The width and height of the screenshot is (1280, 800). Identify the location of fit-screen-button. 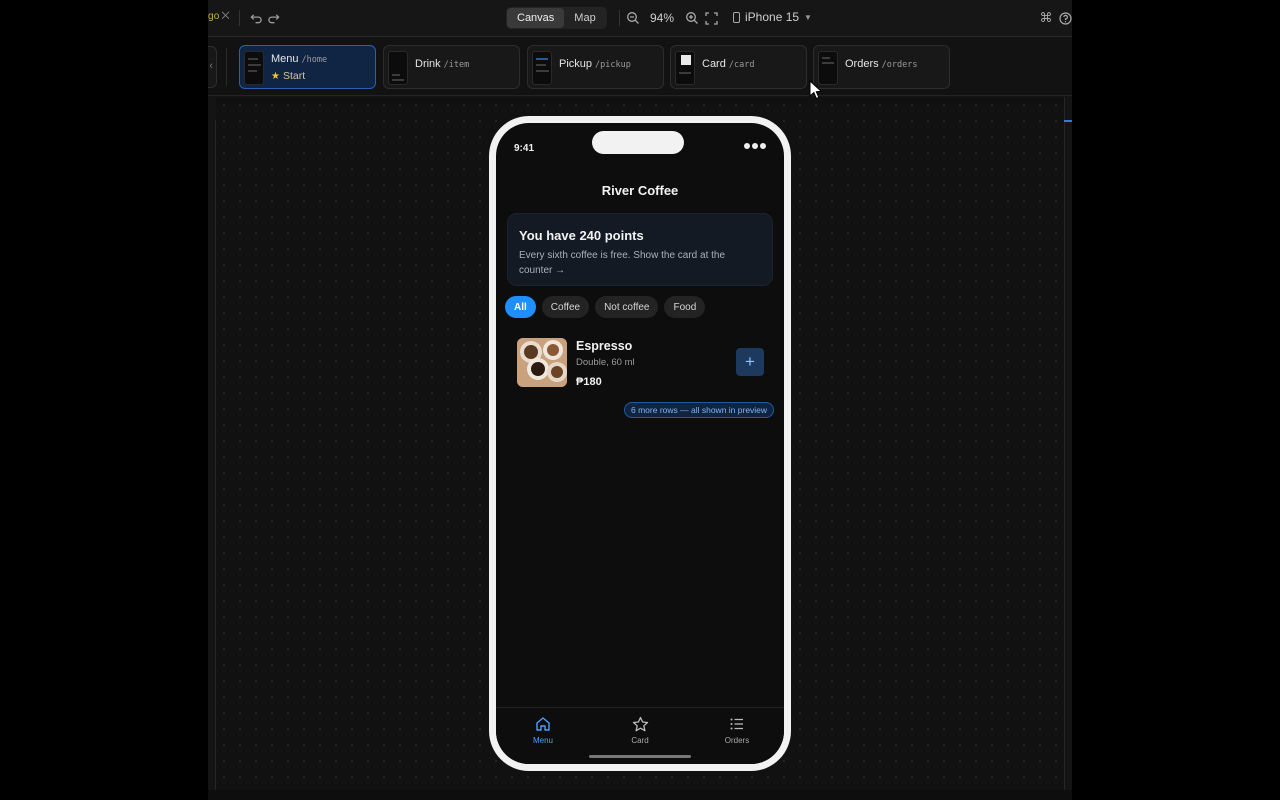
(711, 18).